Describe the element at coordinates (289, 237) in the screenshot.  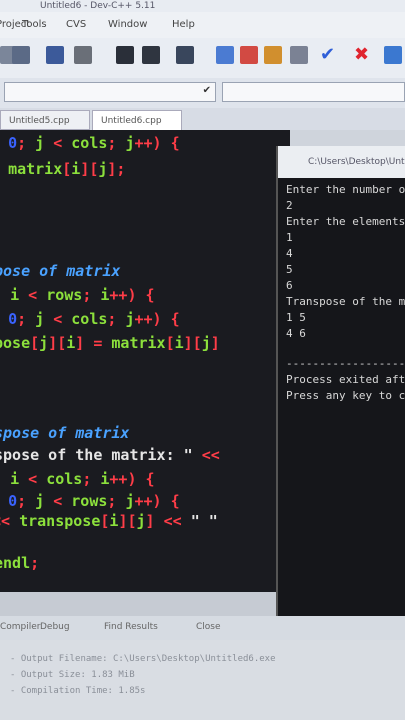
I see `console-line: 1` at that location.